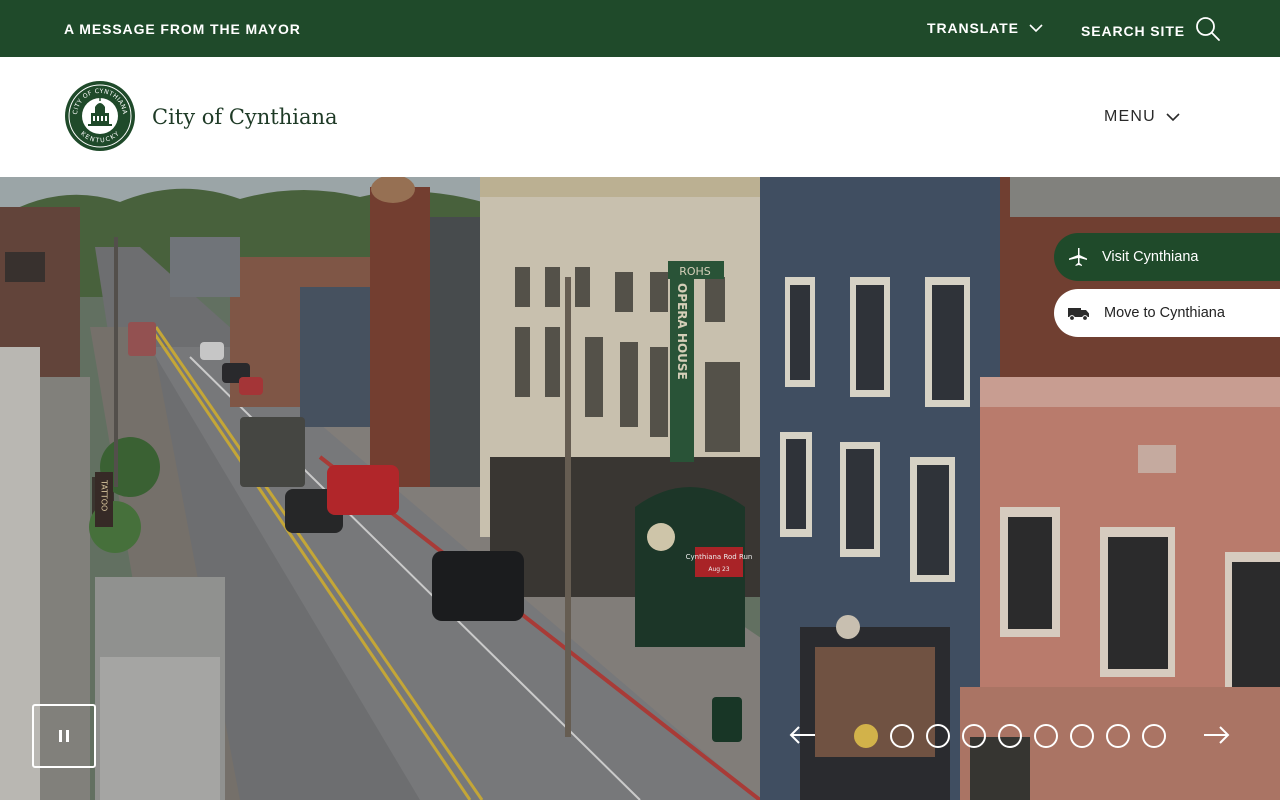 This screenshot has height=800, width=1280. Describe the element at coordinates (1078, 257) in the screenshot. I see `airplane-icon` at that location.